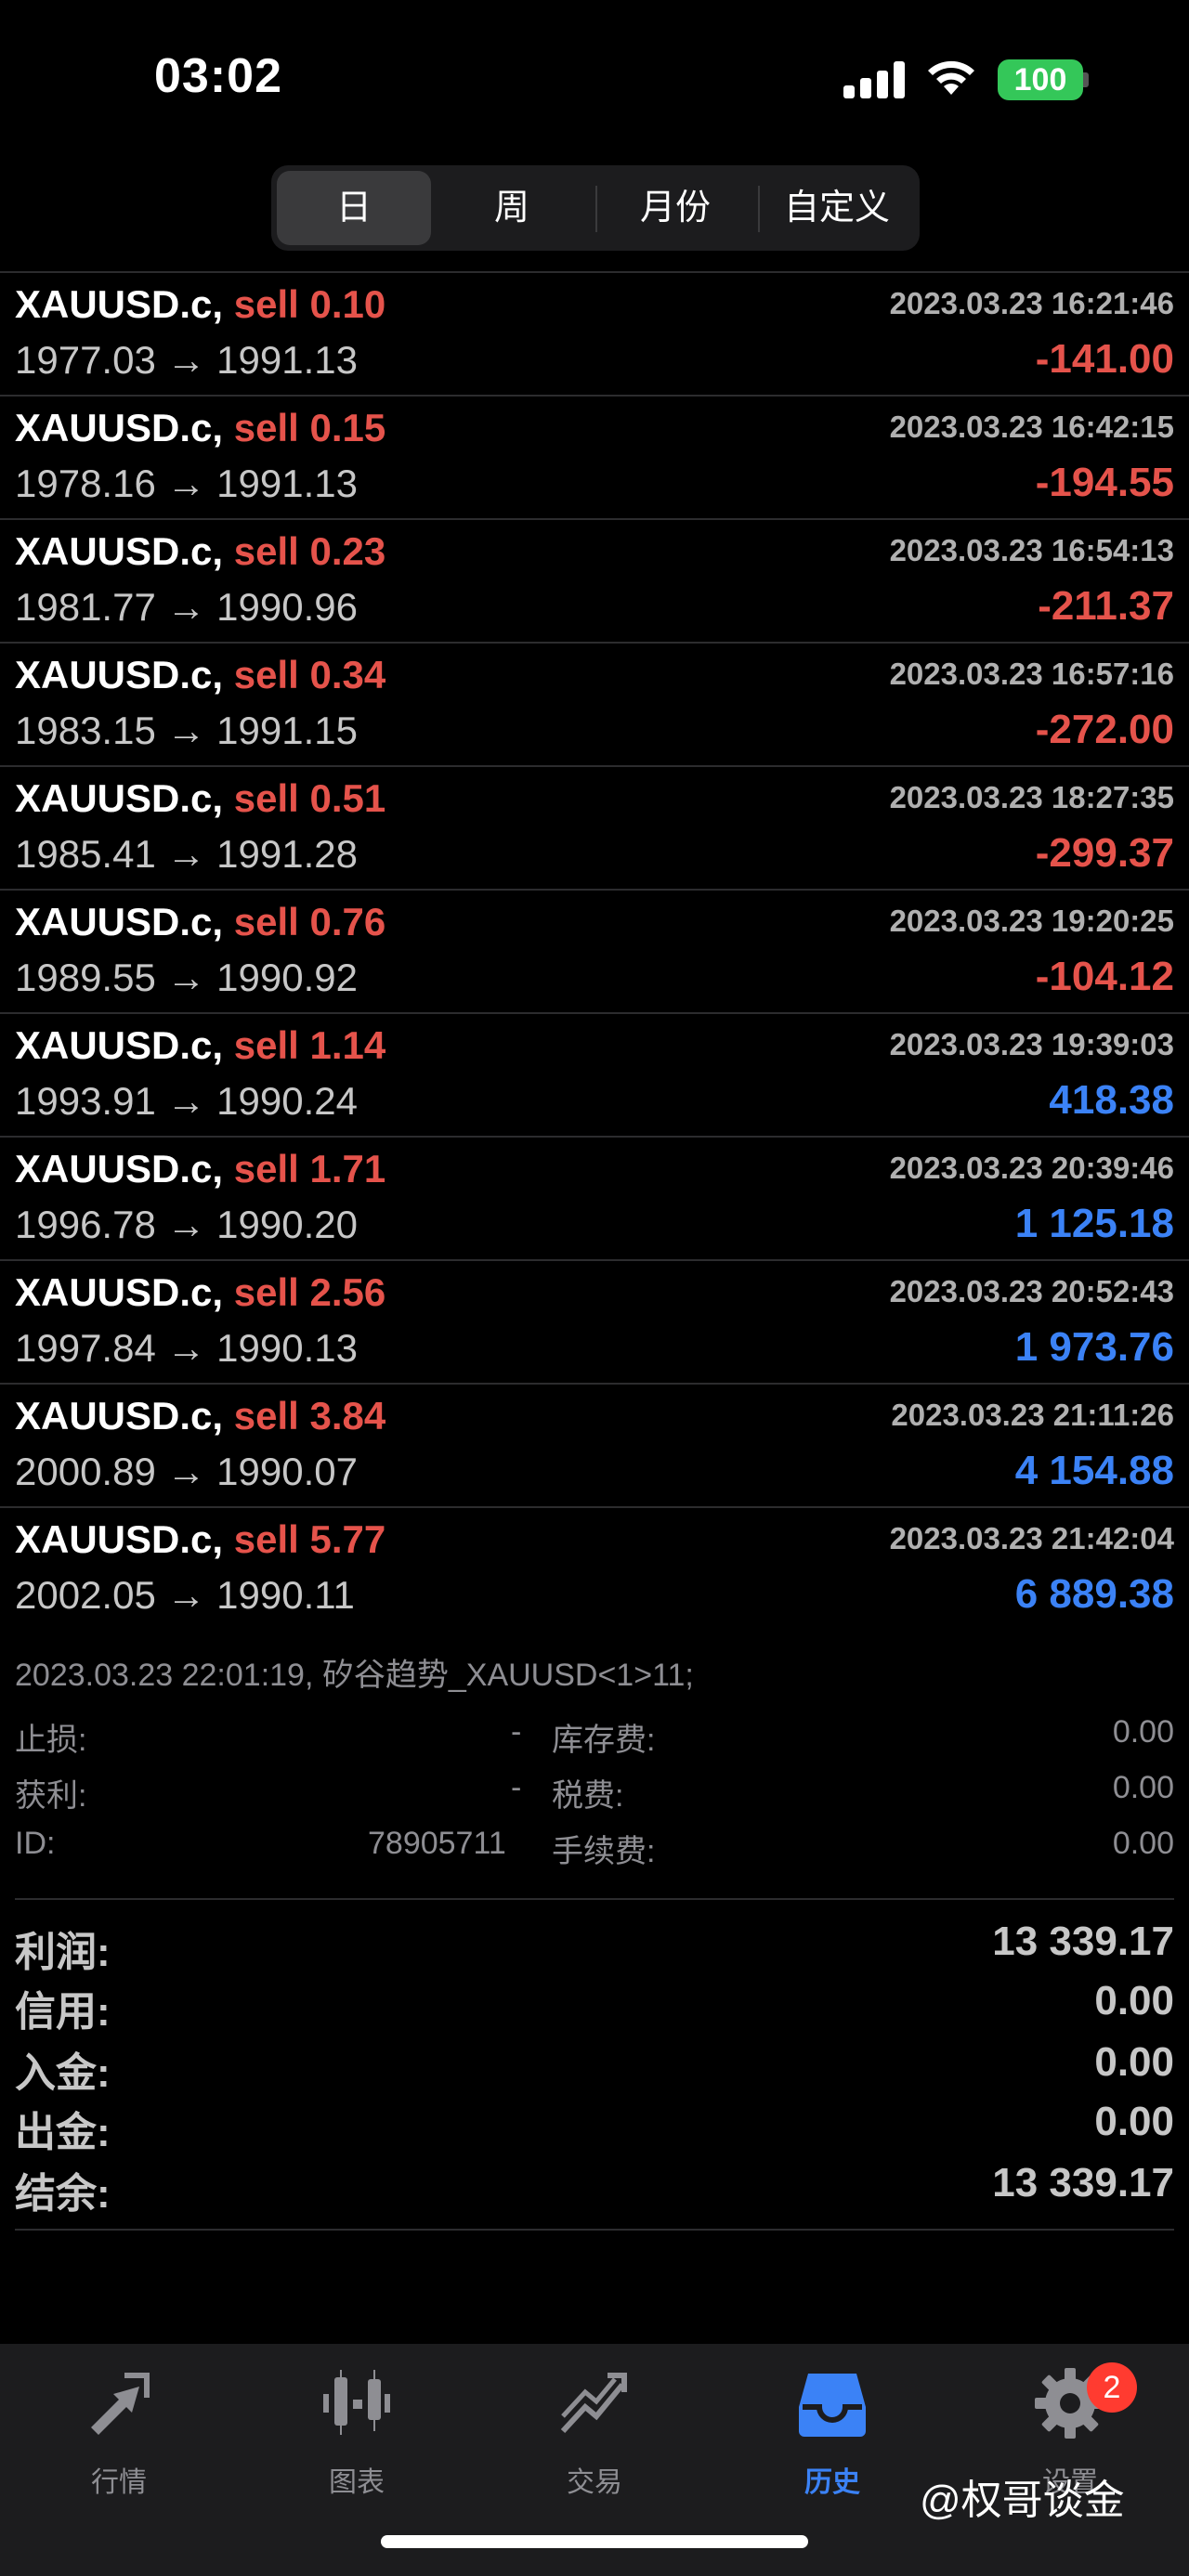 This screenshot has width=1189, height=2576. Describe the element at coordinates (604, 1740) in the screenshot. I see `swap-label: 库存费:` at that location.